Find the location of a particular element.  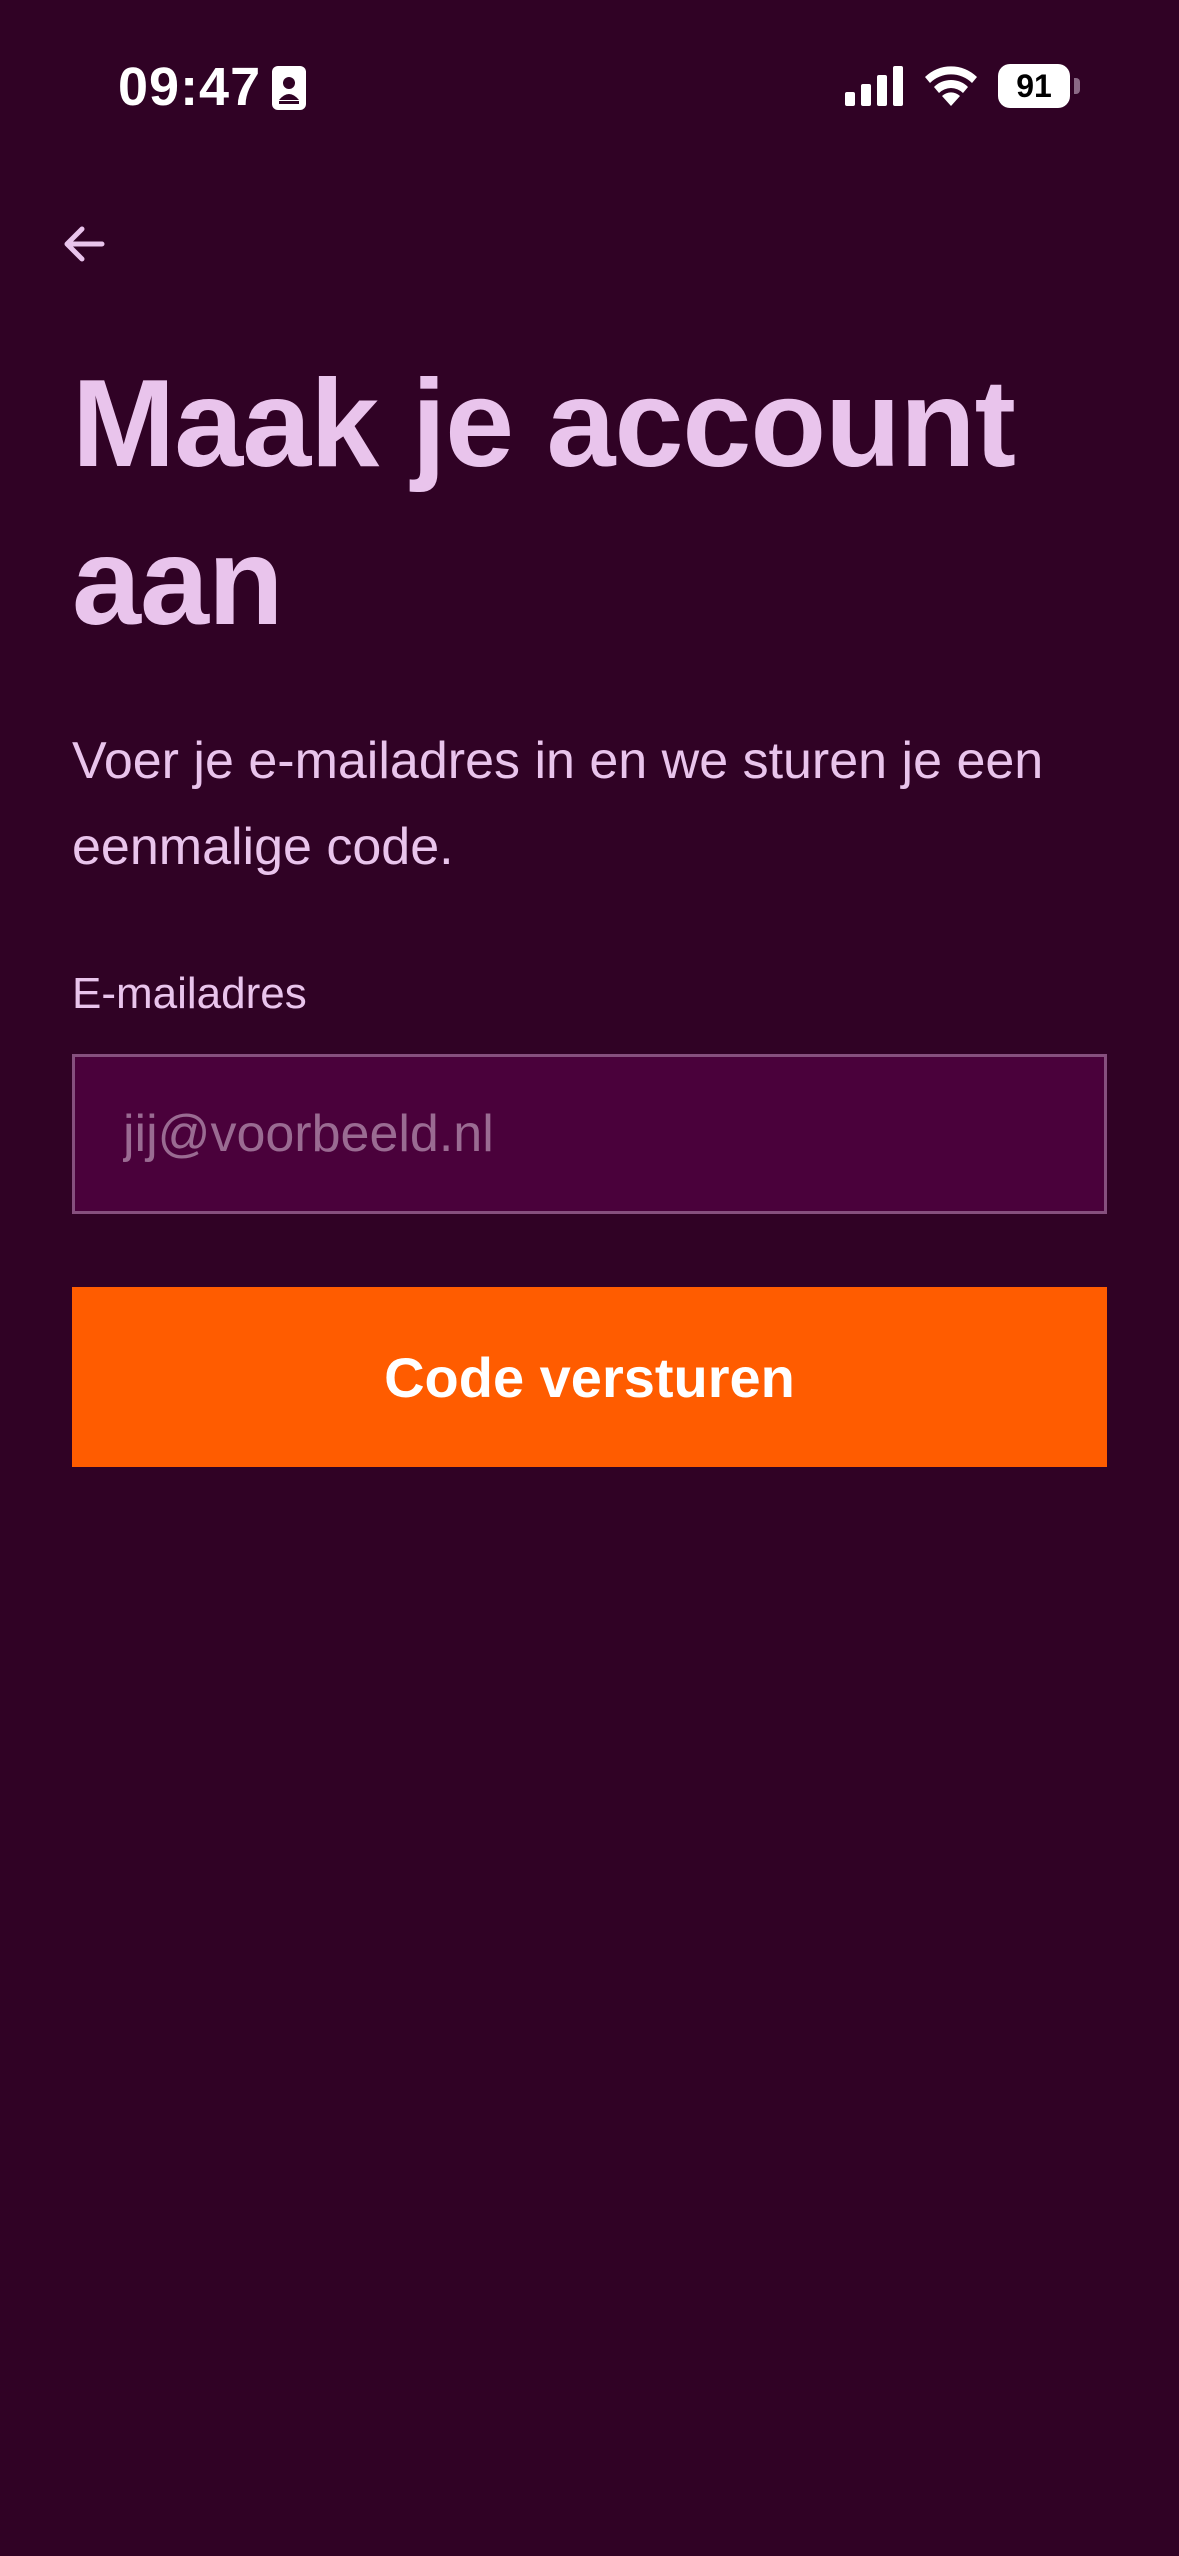

arrow-left-icon is located at coordinates (84, 244).